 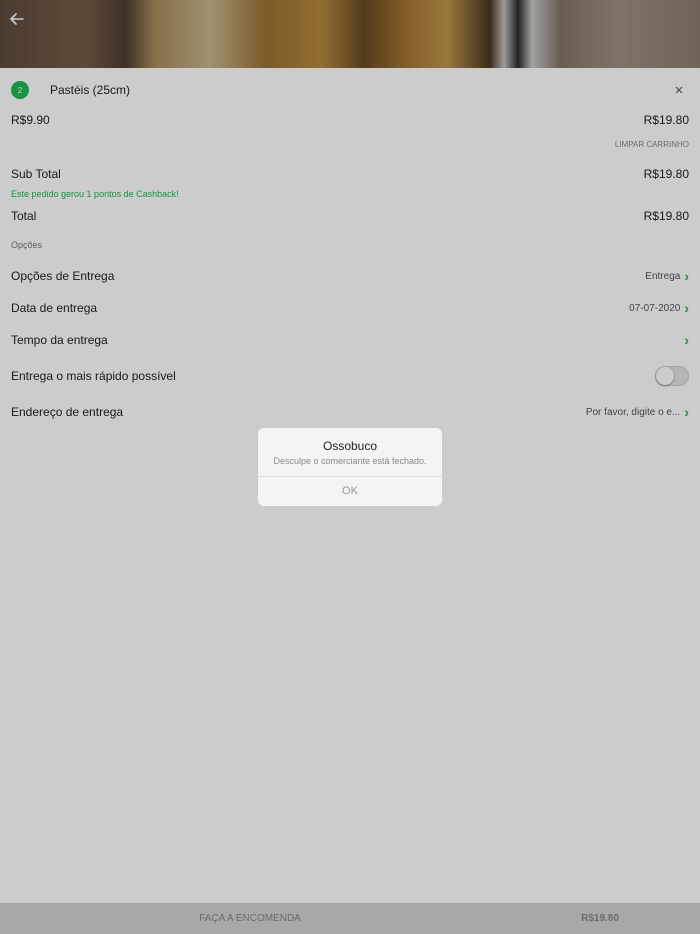 What do you see at coordinates (350, 461) in the screenshot?
I see `dialog-message: Desculpe o comerciante está fechado.` at bounding box center [350, 461].